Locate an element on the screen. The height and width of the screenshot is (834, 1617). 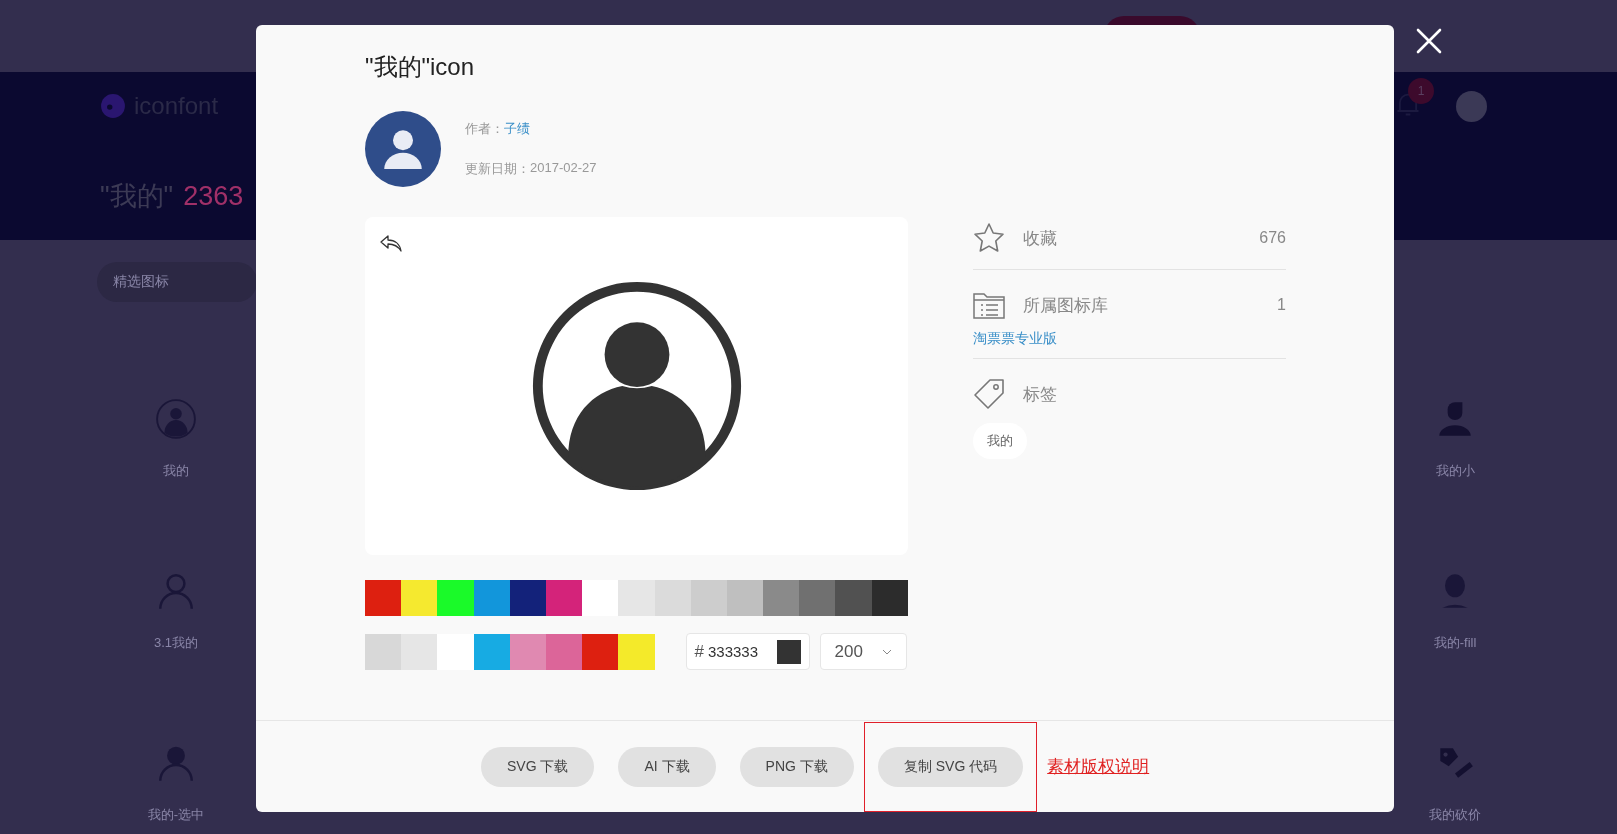
stat-label: 所属图标库 is located at coordinates (1066, 305).